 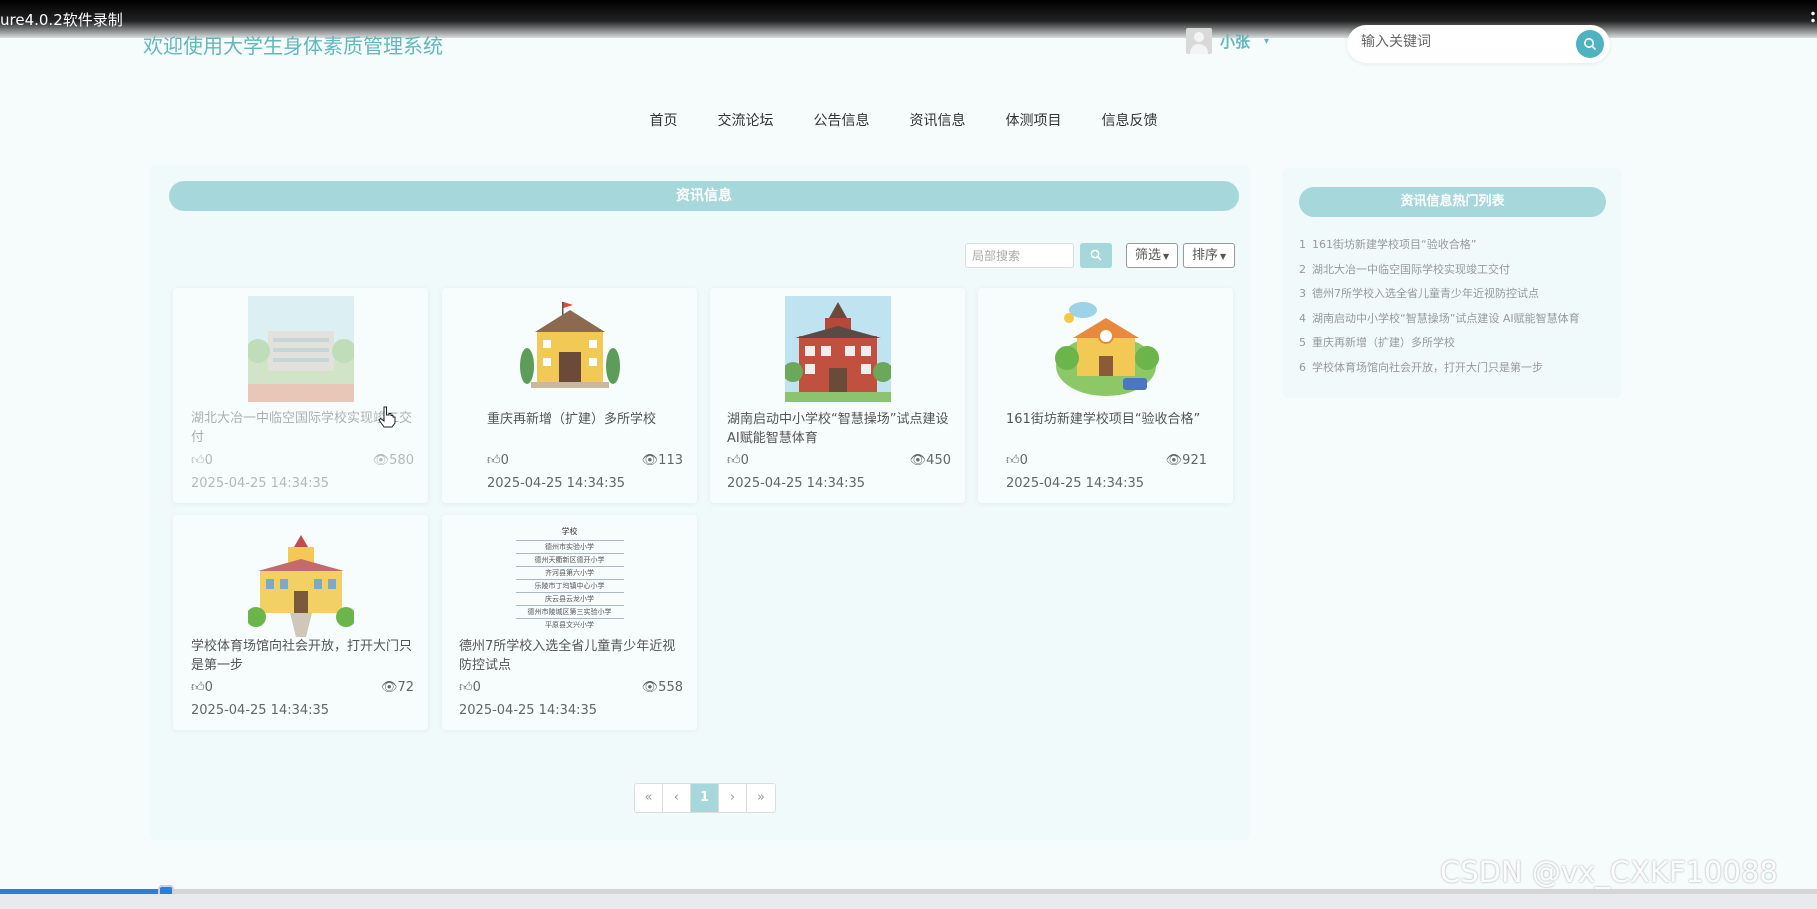 What do you see at coordinates (293, 46) in the screenshot?
I see `site-title: 欢迎使用大学生身体素质管理系统` at bounding box center [293, 46].